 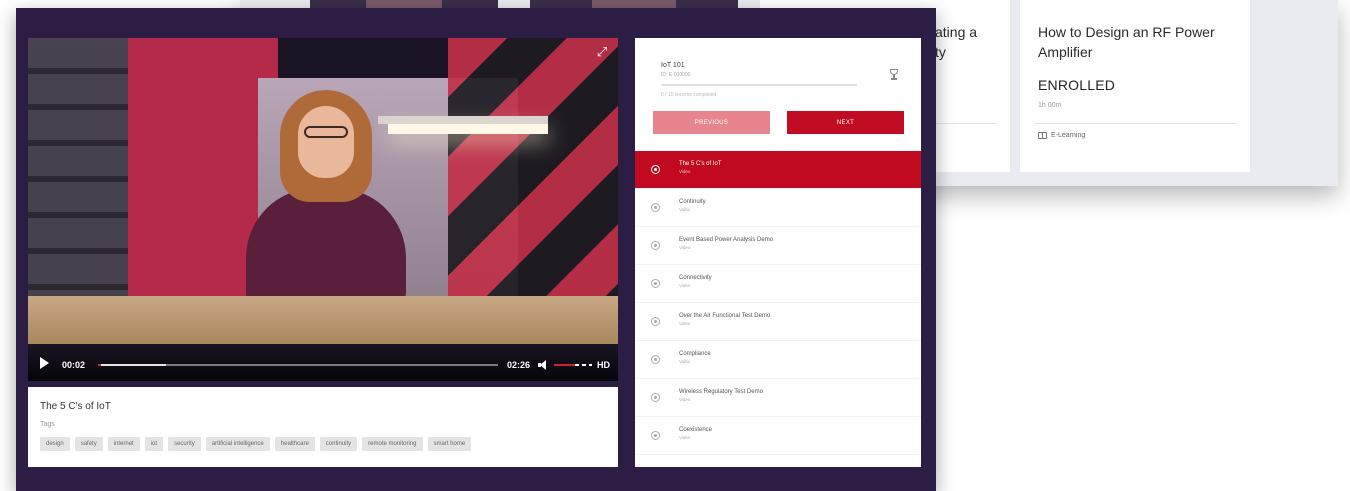 I want to click on tag-chip: iot, so click(x=154, y=444).